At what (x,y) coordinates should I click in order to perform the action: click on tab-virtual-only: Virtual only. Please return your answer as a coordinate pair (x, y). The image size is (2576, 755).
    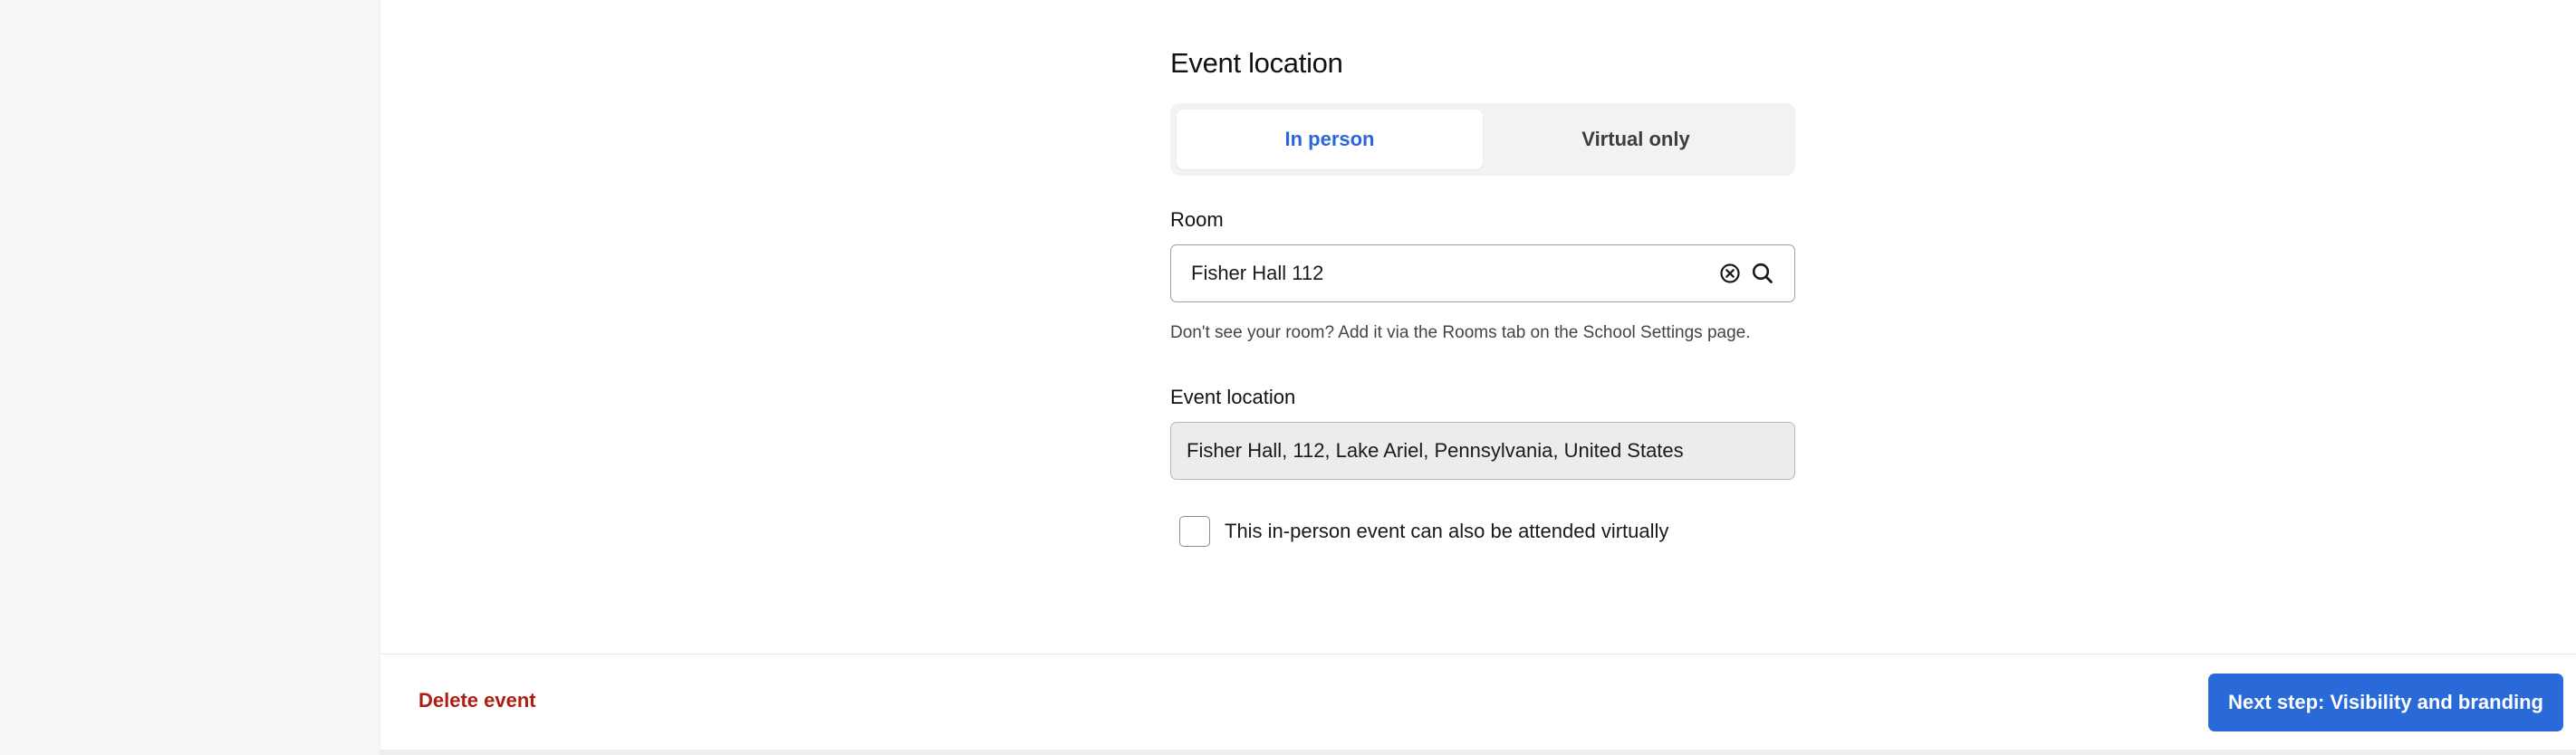
    Looking at the image, I should click on (1636, 139).